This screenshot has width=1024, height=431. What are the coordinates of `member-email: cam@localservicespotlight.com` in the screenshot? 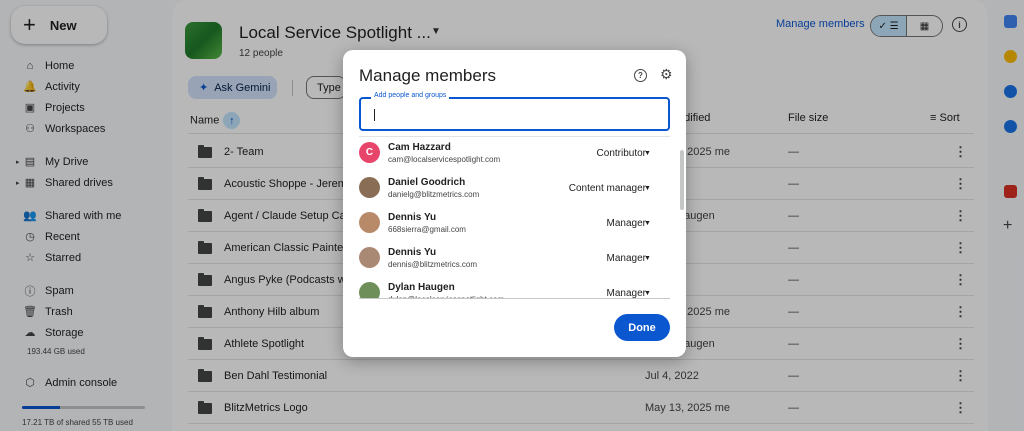 It's located at (444, 159).